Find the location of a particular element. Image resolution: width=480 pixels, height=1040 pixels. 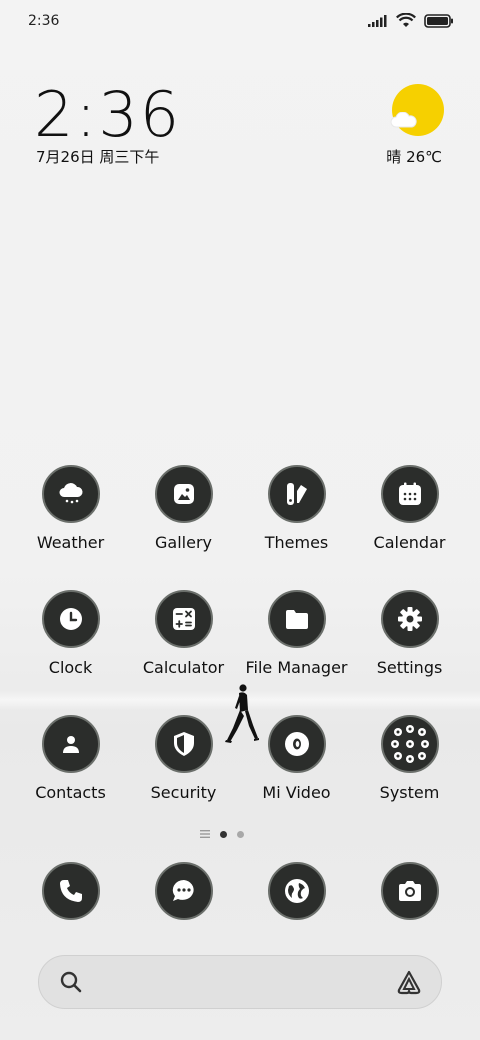

sun-icon is located at coordinates (418, 110).